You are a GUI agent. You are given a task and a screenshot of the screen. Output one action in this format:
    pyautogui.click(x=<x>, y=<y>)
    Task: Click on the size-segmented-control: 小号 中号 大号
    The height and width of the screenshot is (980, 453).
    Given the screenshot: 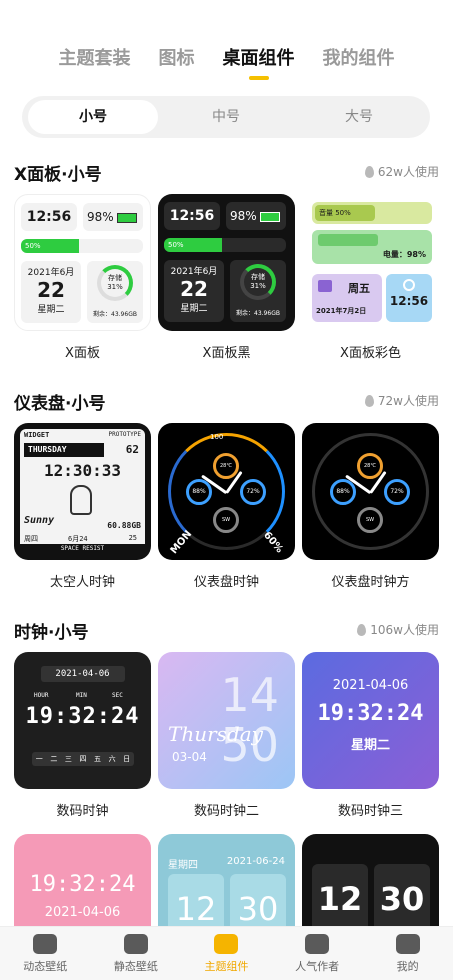 What is the action you would take?
    pyautogui.click(x=226, y=117)
    